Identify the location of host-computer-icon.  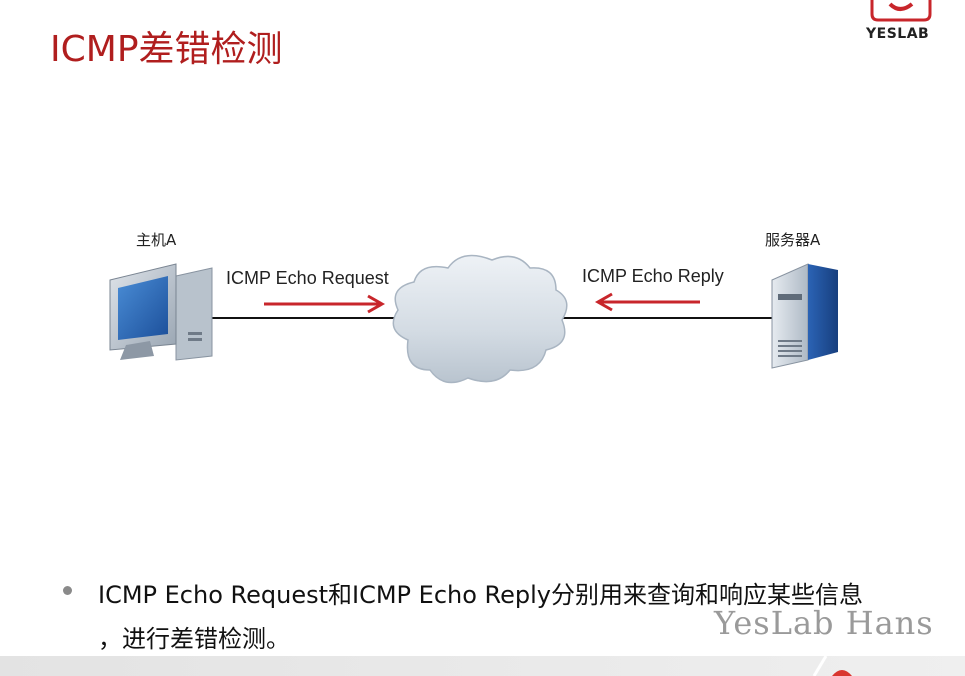
(161, 312).